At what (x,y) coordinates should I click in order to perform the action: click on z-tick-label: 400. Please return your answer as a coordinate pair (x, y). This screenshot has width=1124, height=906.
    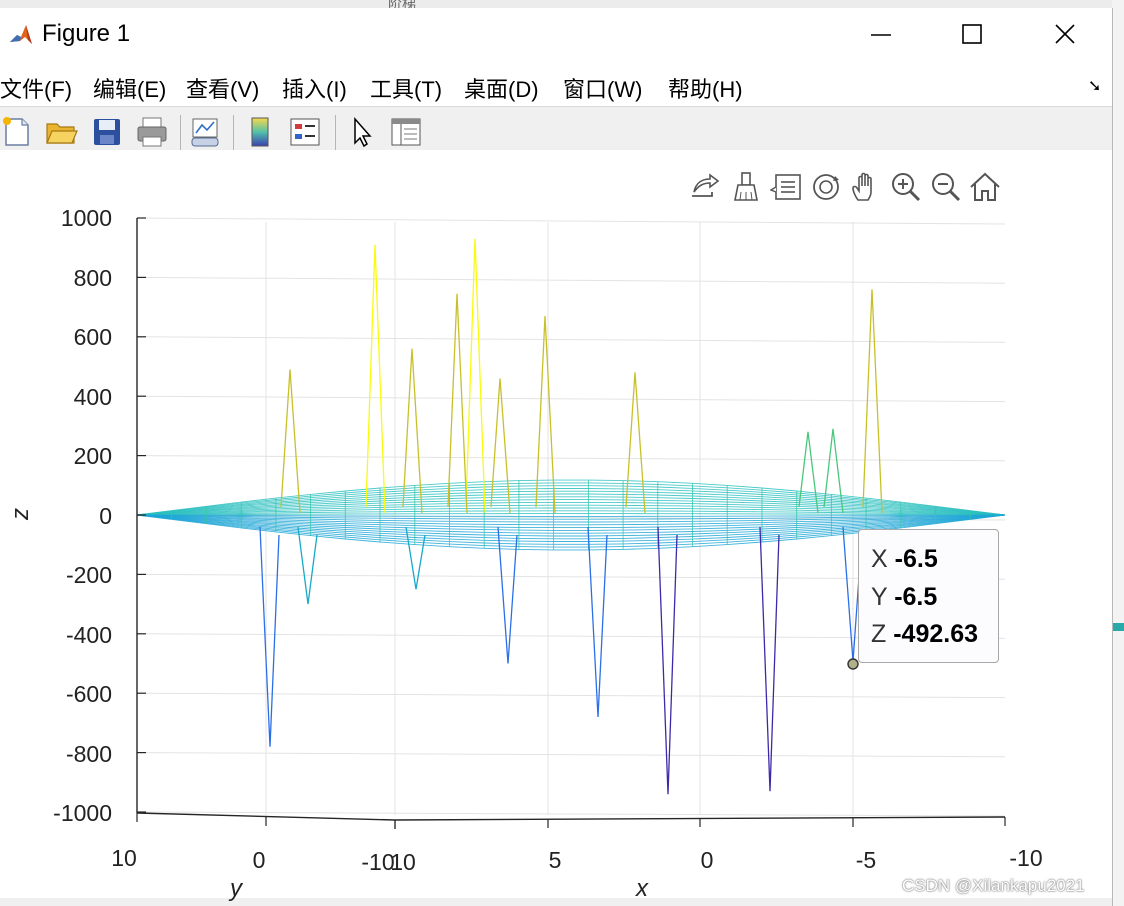
    Looking at the image, I should click on (93, 397).